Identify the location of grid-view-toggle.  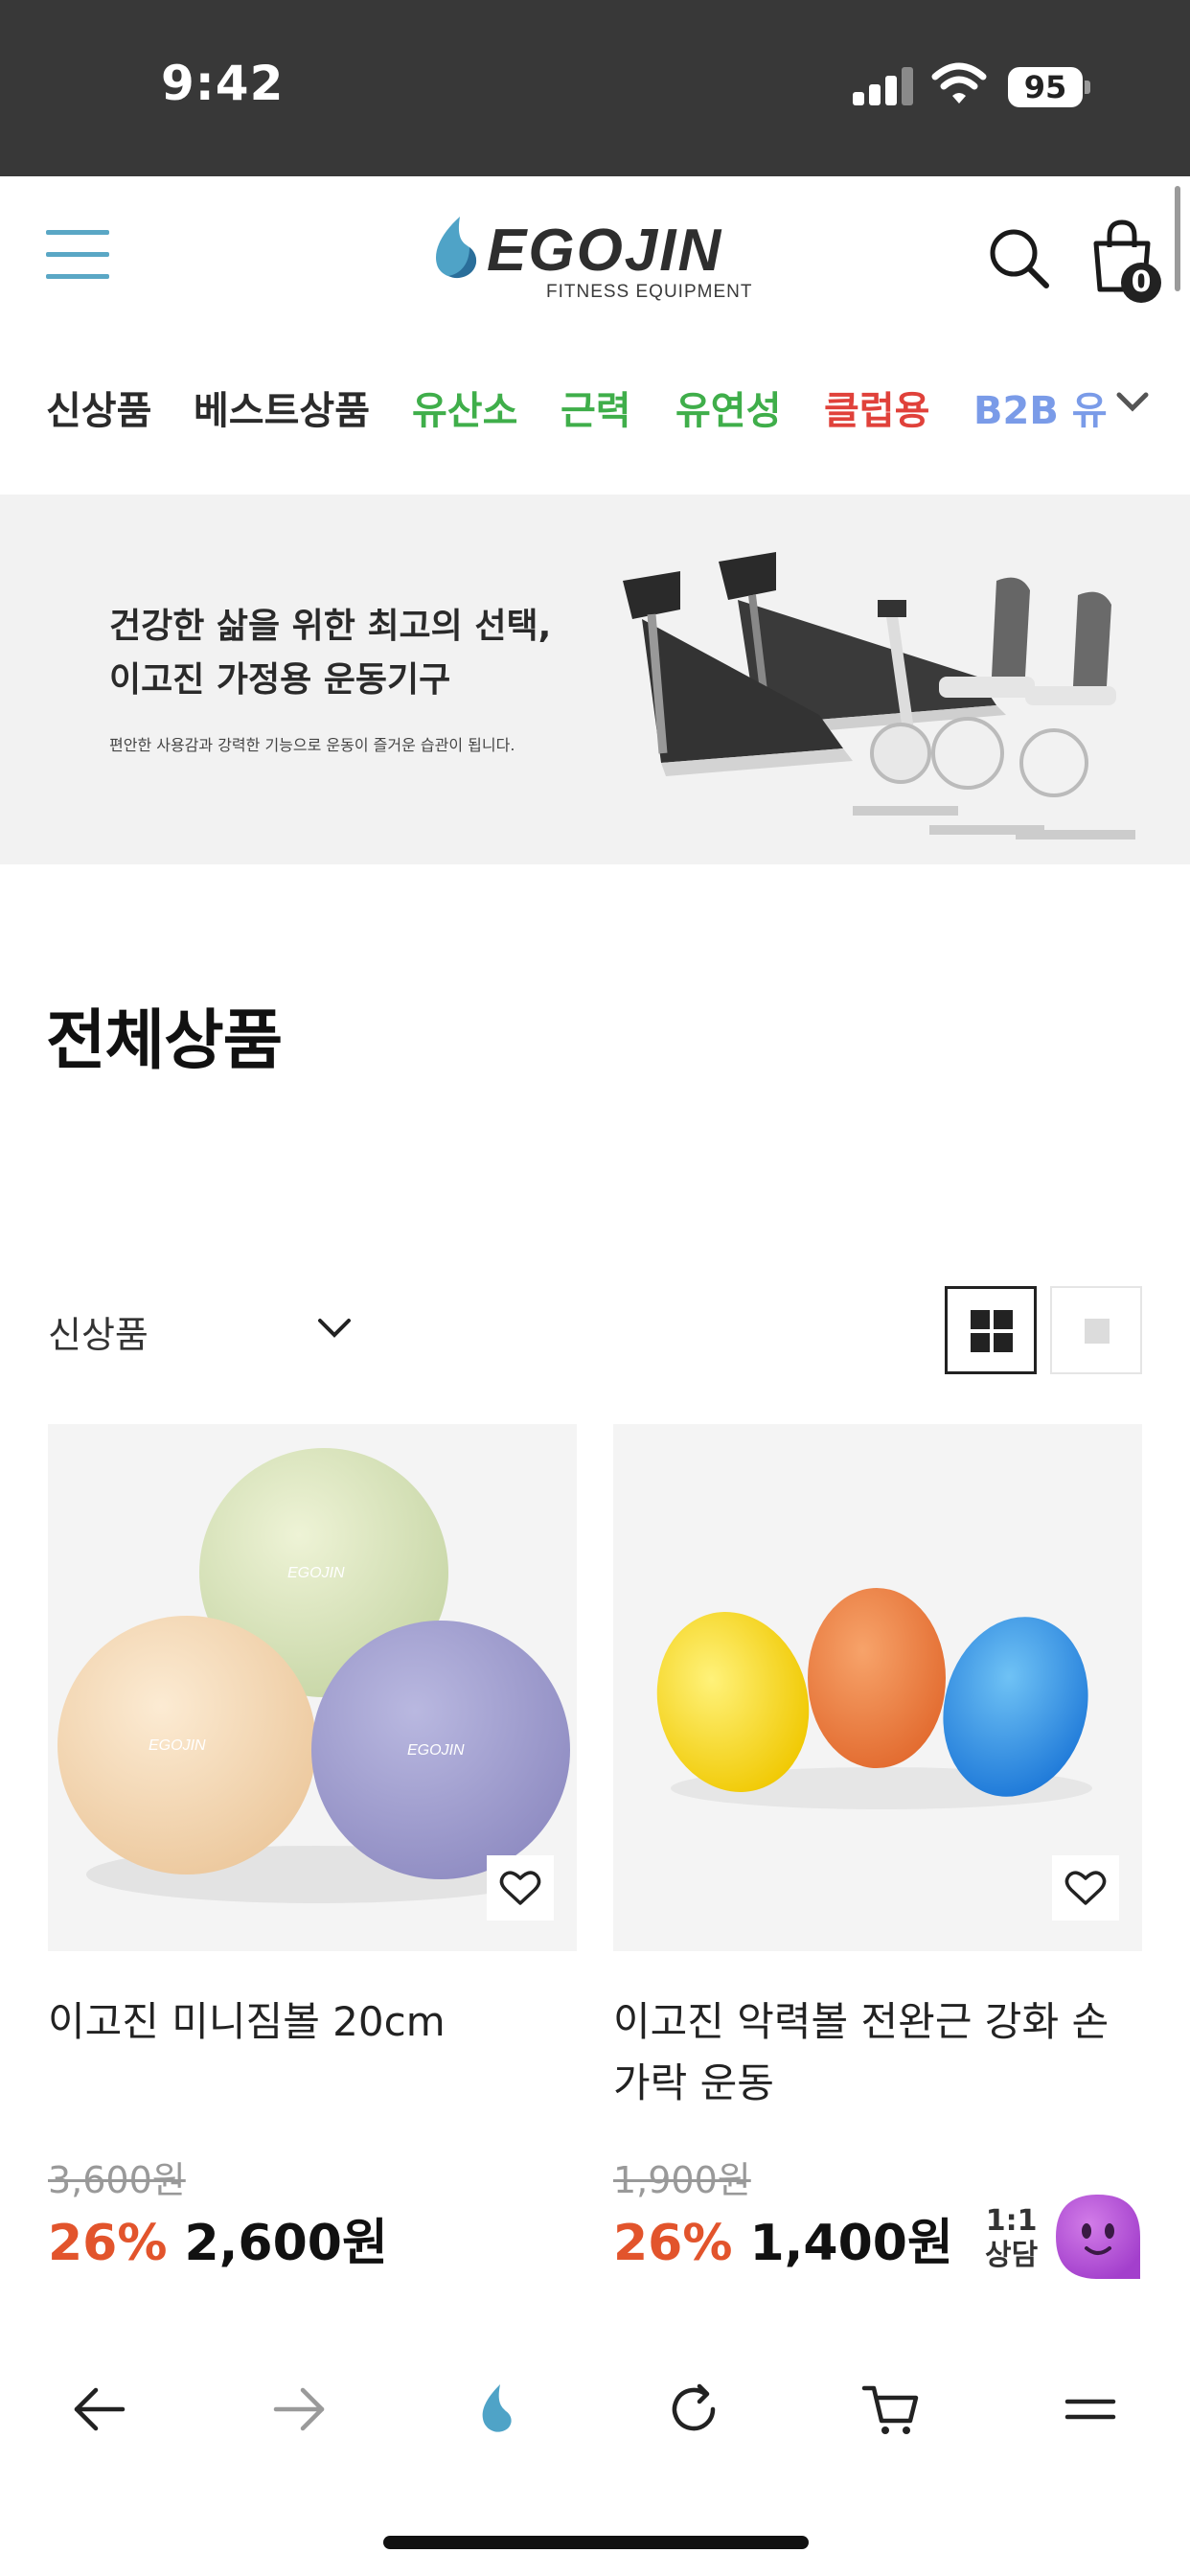
(991, 1330).